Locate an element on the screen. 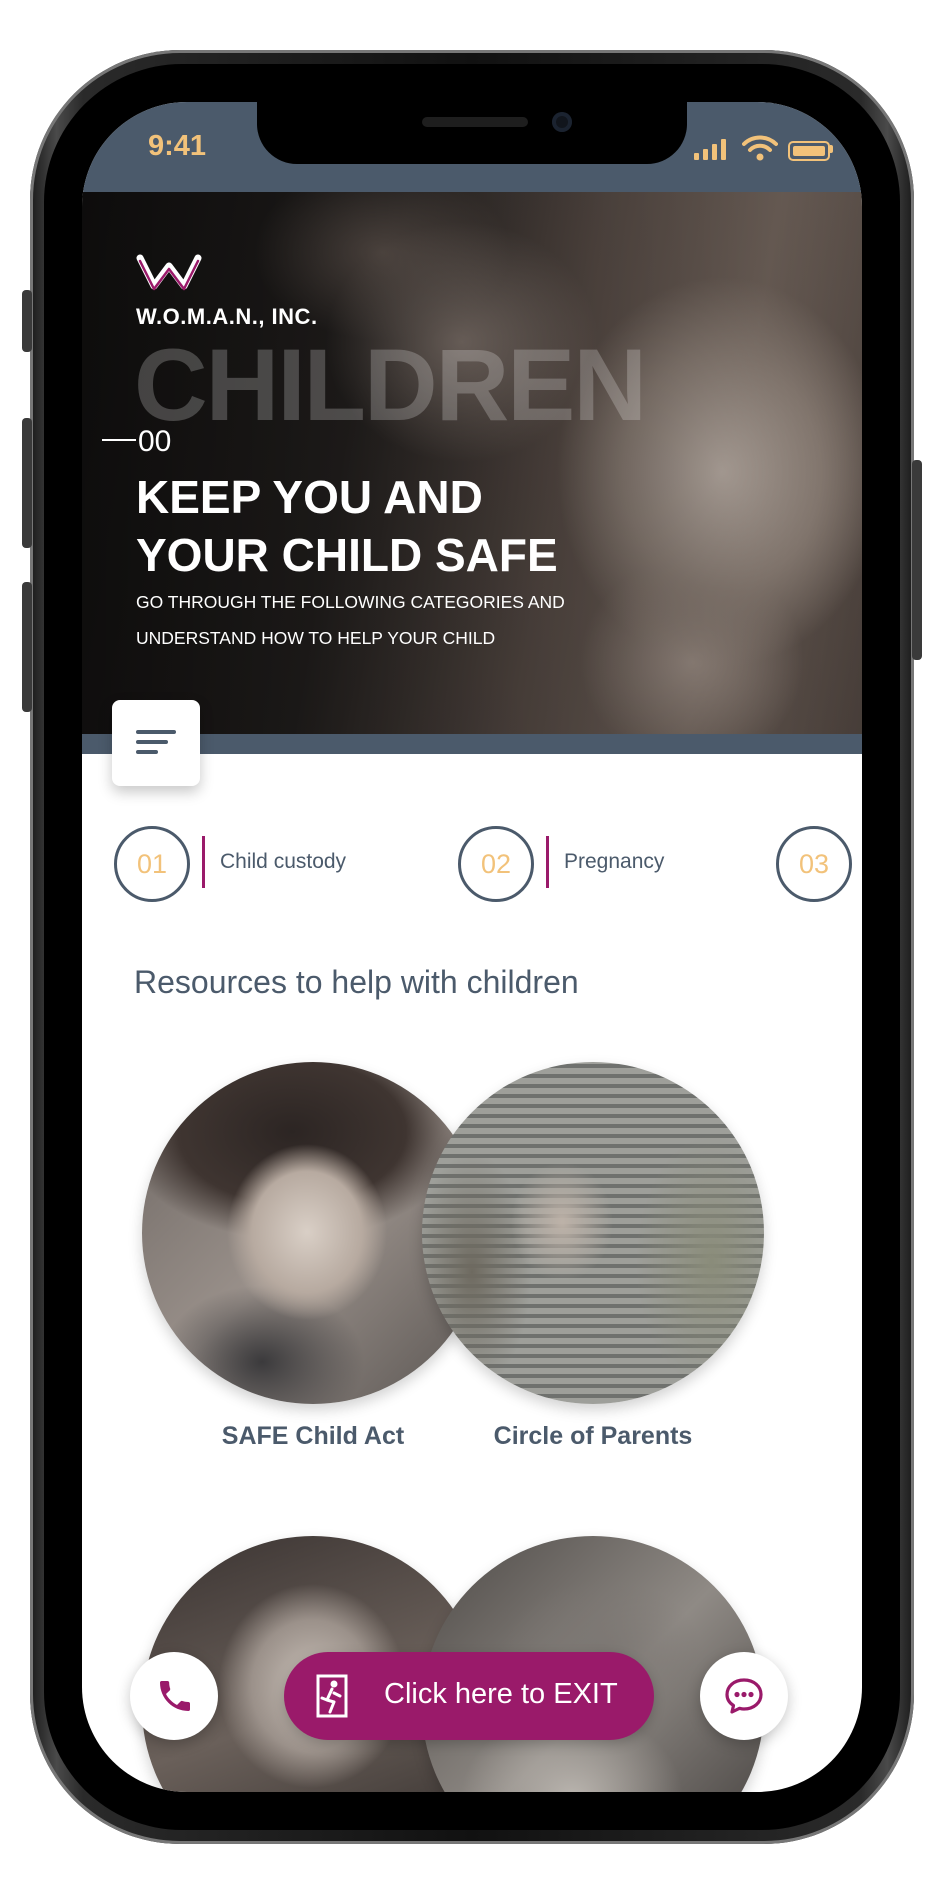 The height and width of the screenshot is (1896, 944). category-number: 03 is located at coordinates (814, 864).